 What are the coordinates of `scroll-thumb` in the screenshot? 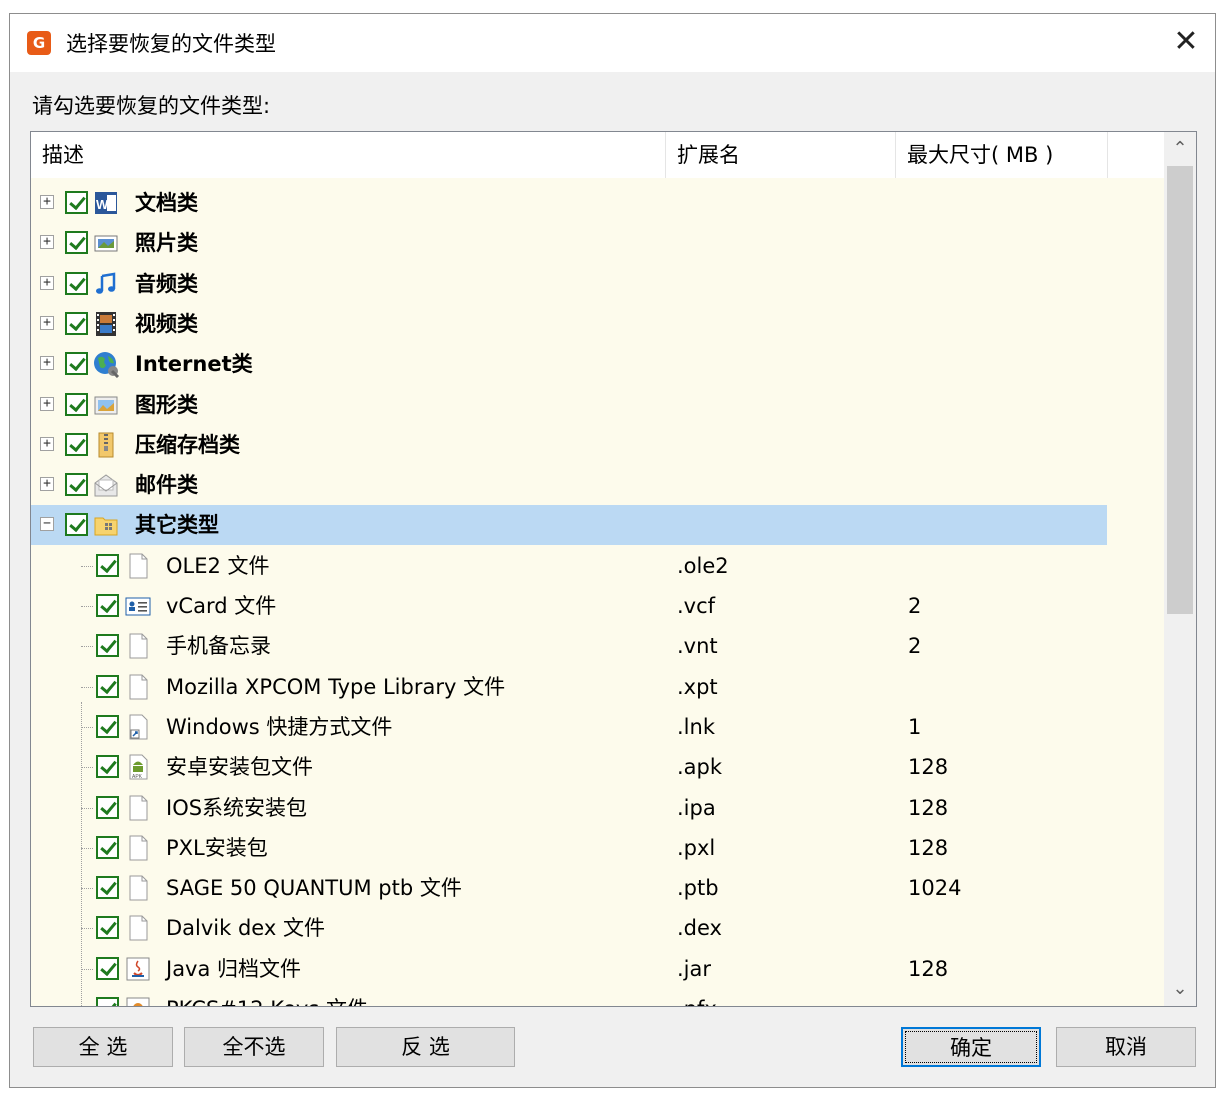 It's located at (1180, 390).